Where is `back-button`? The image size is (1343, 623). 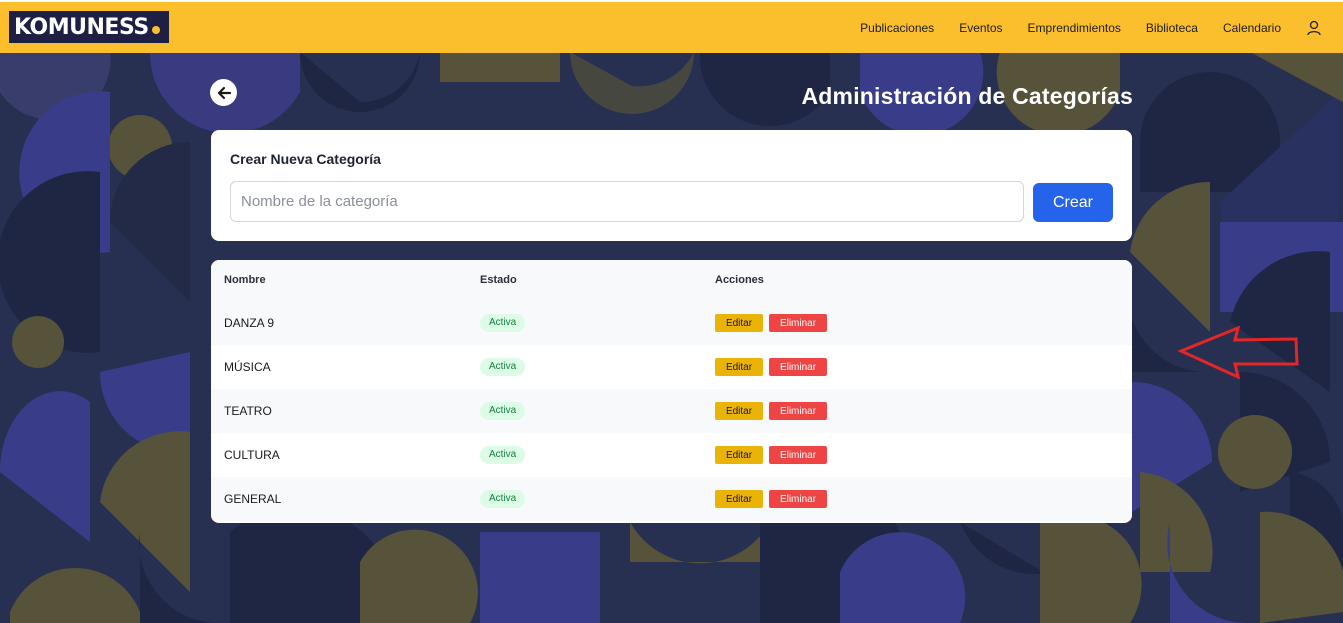 back-button is located at coordinates (223, 92).